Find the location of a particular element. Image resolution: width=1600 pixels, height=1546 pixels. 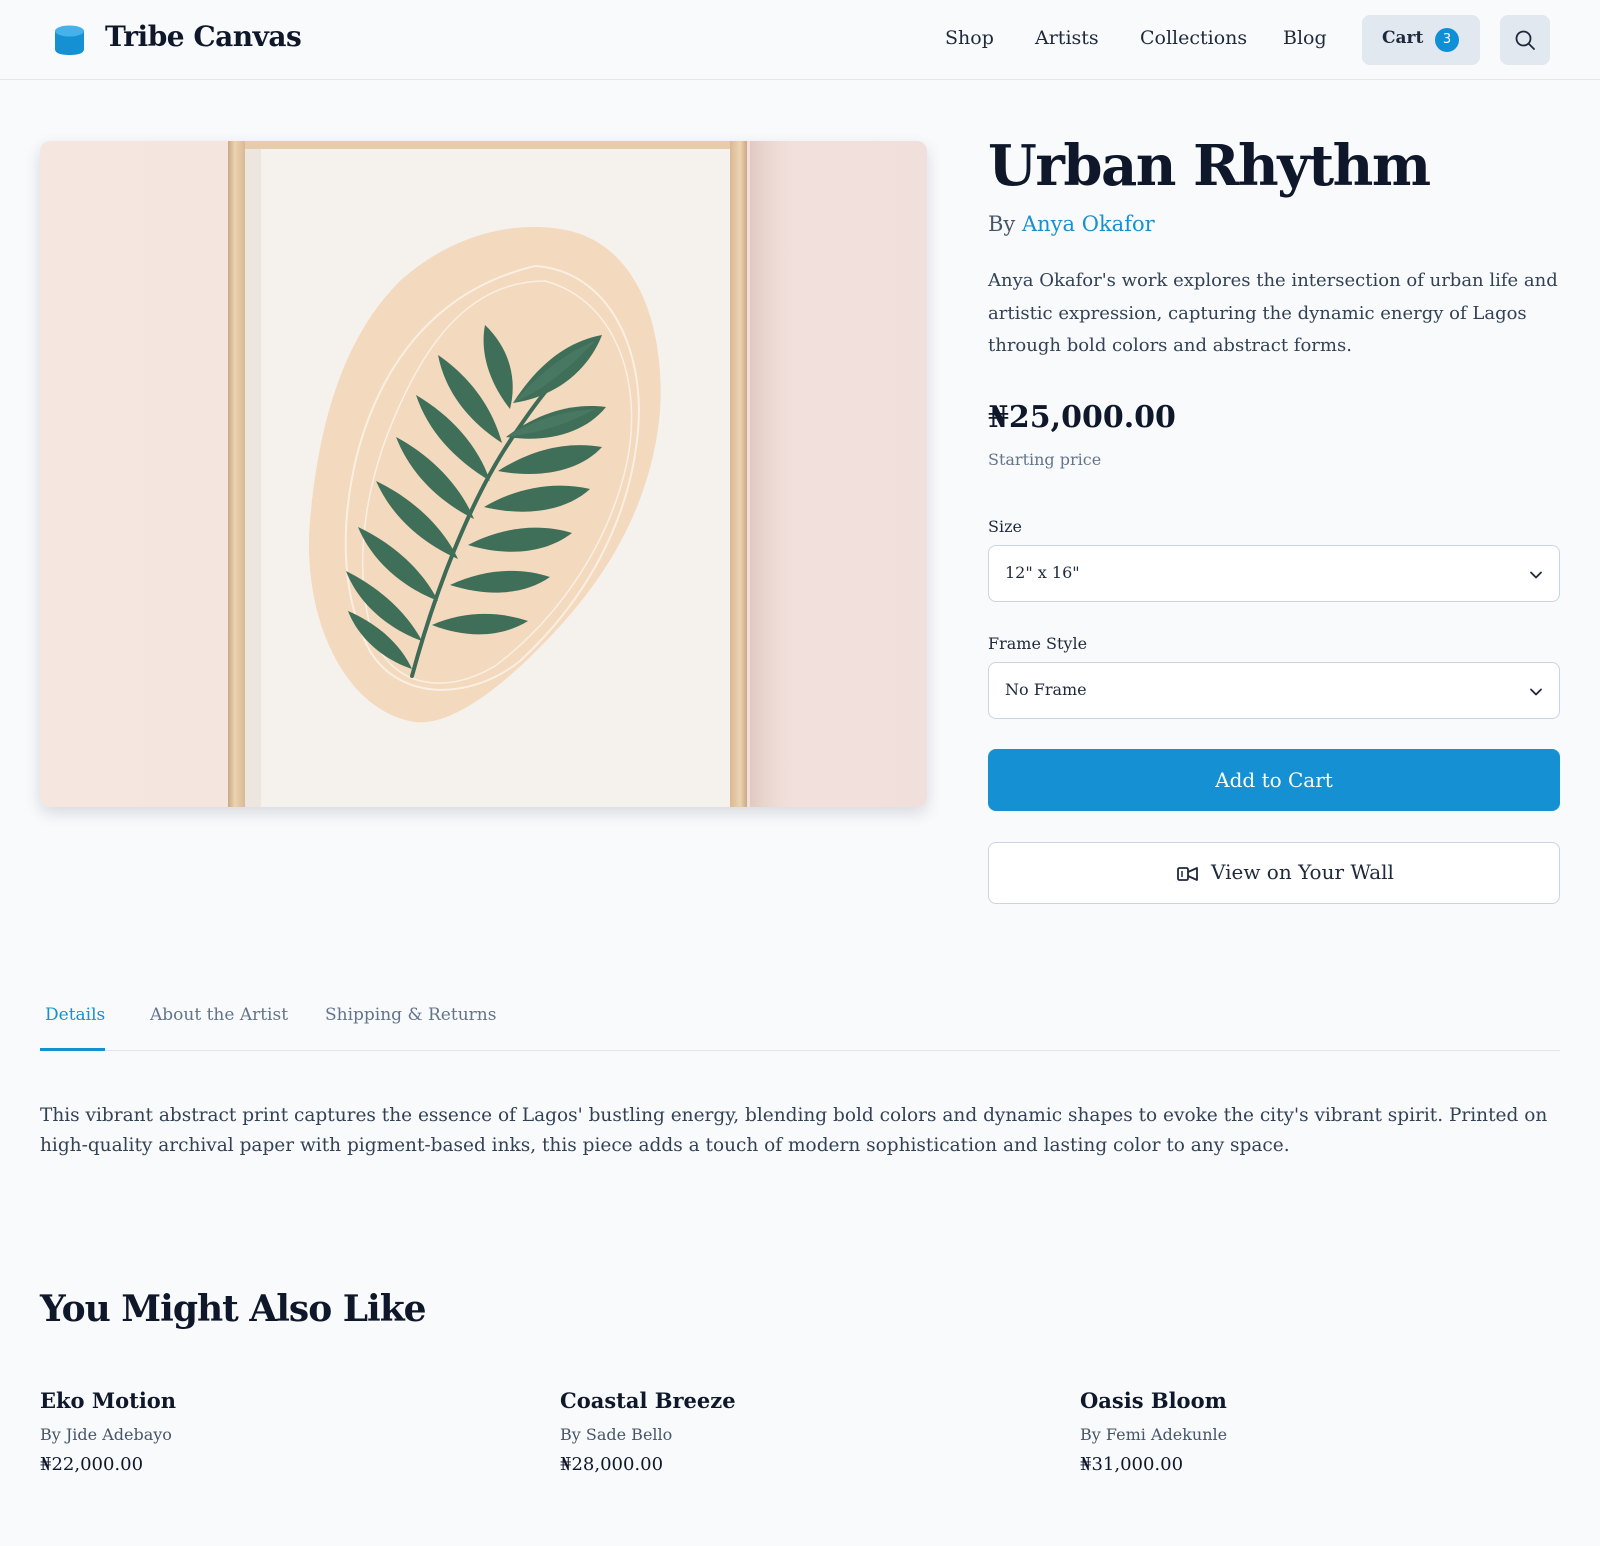

tab-details: Details is located at coordinates (75, 1015).